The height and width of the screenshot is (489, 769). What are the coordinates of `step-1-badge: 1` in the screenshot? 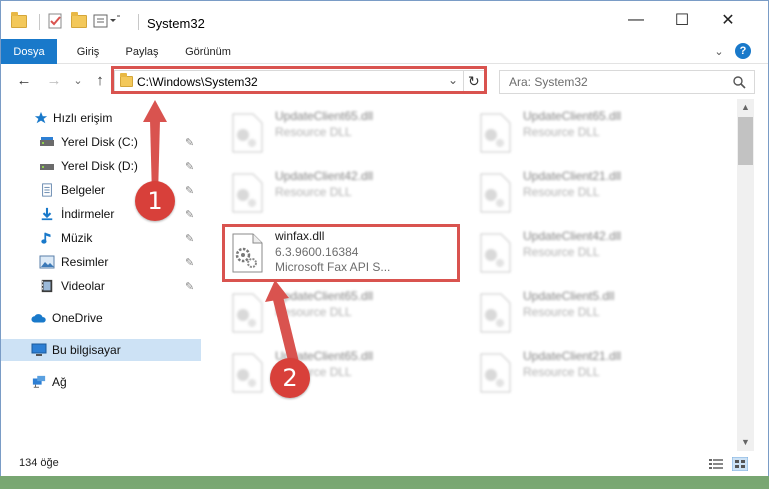 It's located at (155, 201).